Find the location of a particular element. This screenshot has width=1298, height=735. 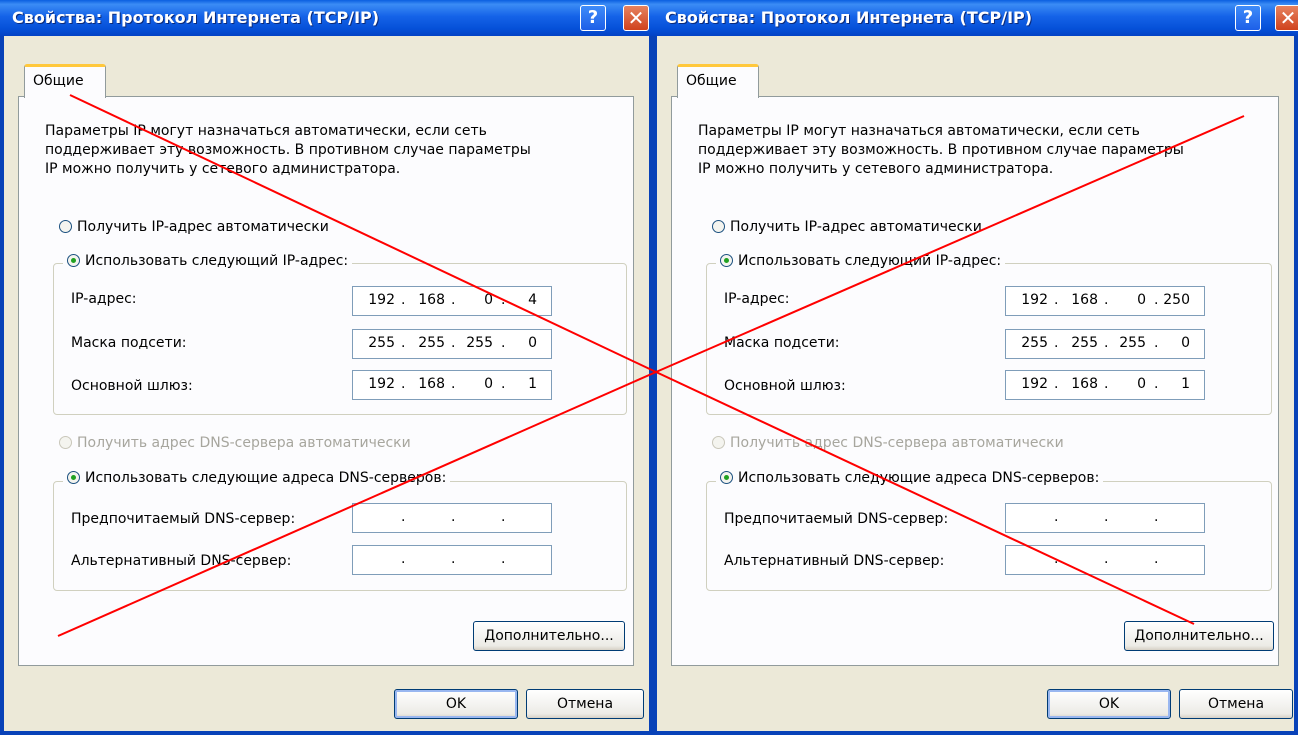

ip-address-input: 192 . 168 . 0 . 250 is located at coordinates (1105, 301).